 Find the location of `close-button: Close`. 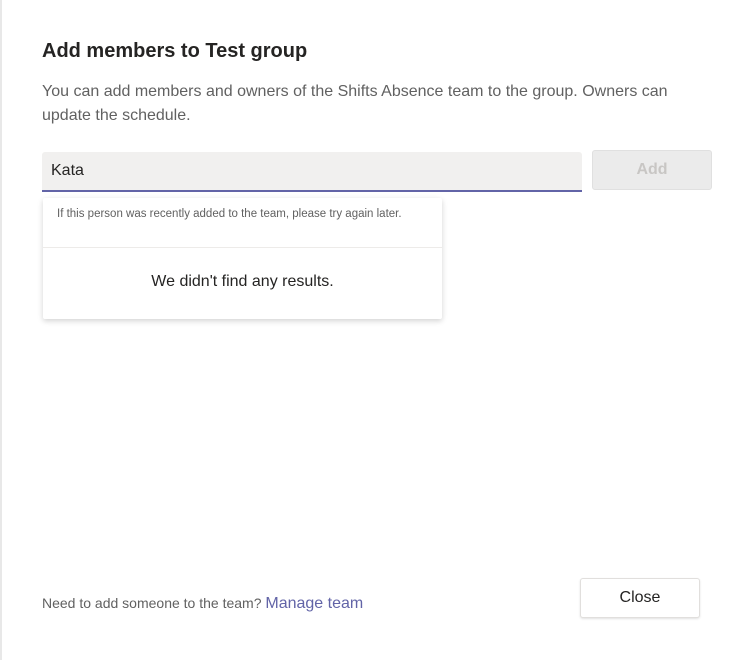

close-button: Close is located at coordinates (640, 598).